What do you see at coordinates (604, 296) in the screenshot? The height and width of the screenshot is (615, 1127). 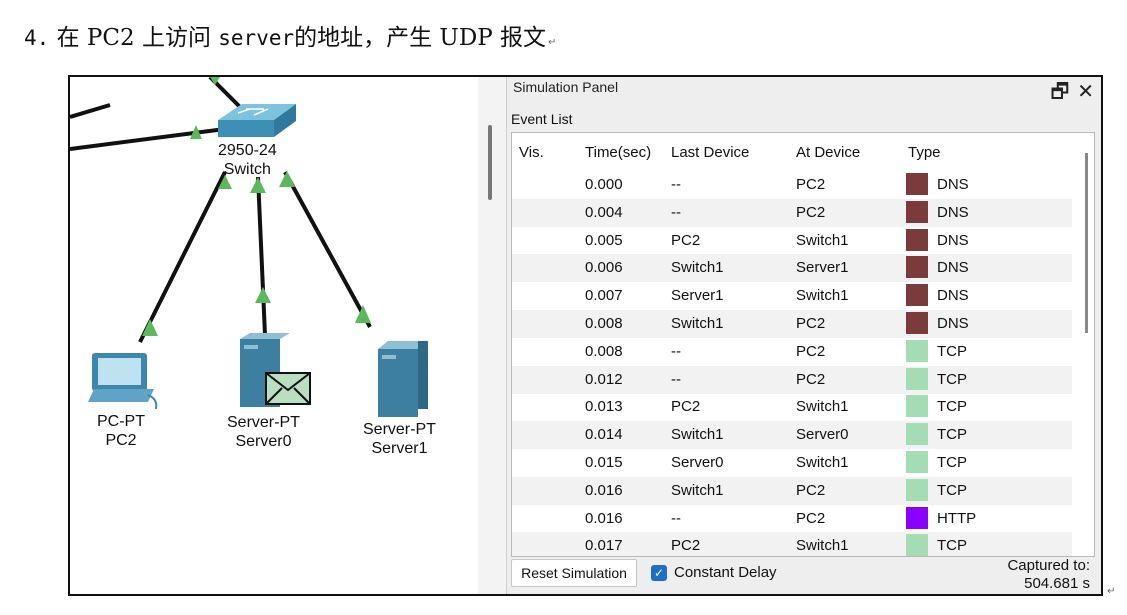 I see `event-time: 0.007` at bounding box center [604, 296].